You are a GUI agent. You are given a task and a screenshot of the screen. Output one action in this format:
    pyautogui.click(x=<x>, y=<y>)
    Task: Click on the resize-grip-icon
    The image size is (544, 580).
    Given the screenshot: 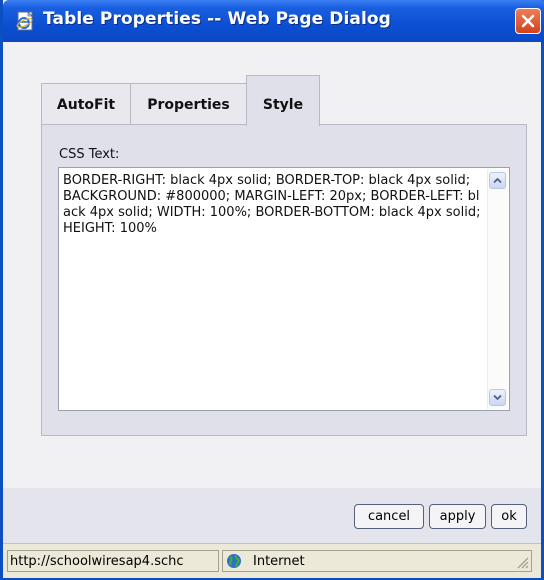 What is the action you would take?
    pyautogui.click(x=522, y=562)
    